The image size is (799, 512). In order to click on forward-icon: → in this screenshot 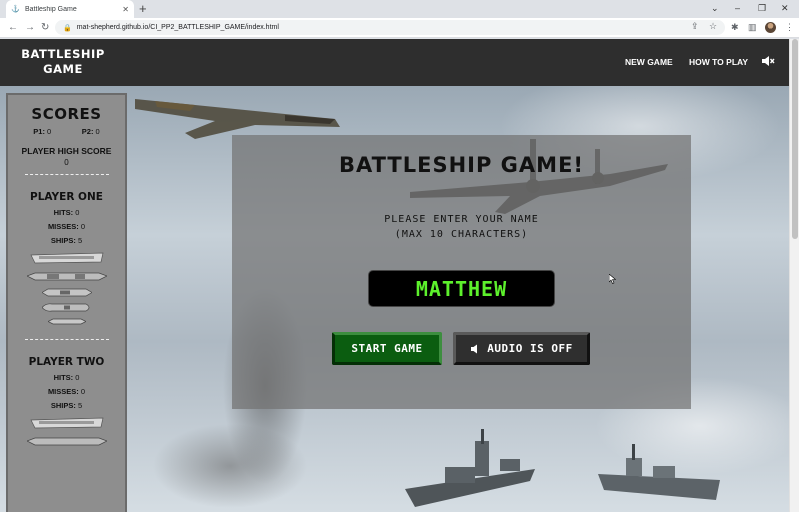, I will do `click(30, 27)`.